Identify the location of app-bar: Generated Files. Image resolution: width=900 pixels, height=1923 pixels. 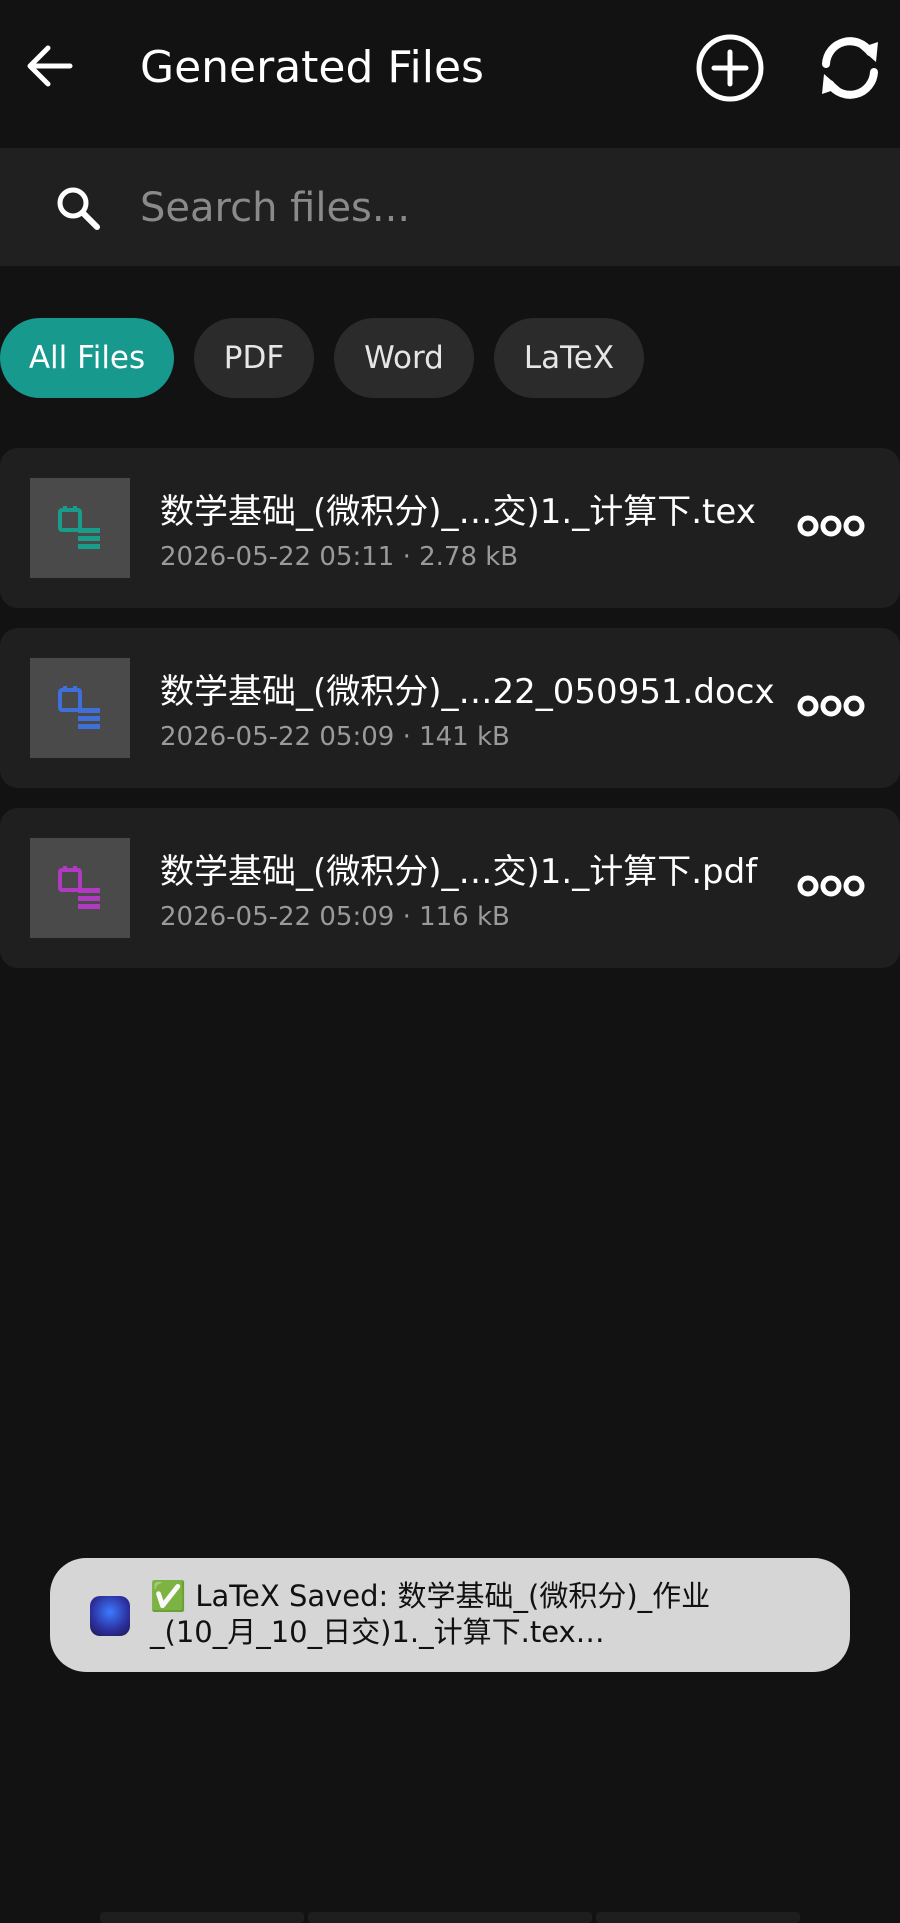
(450, 73).